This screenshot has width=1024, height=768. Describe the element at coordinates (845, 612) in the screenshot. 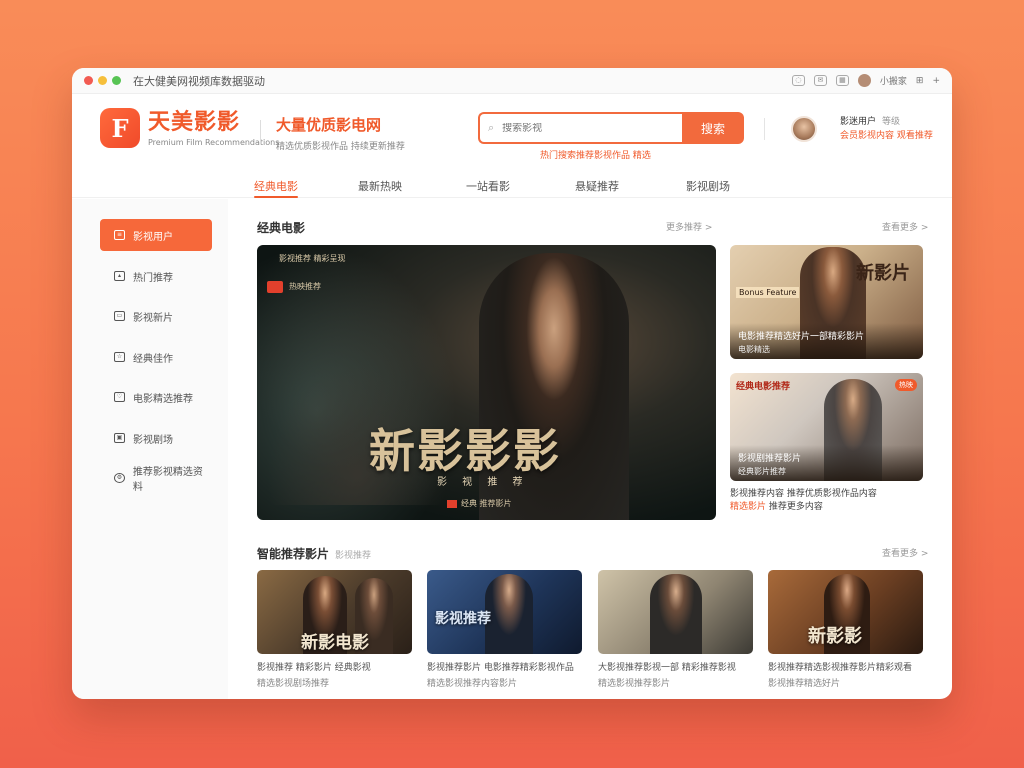

I see `rec-poster: 新影影` at that location.